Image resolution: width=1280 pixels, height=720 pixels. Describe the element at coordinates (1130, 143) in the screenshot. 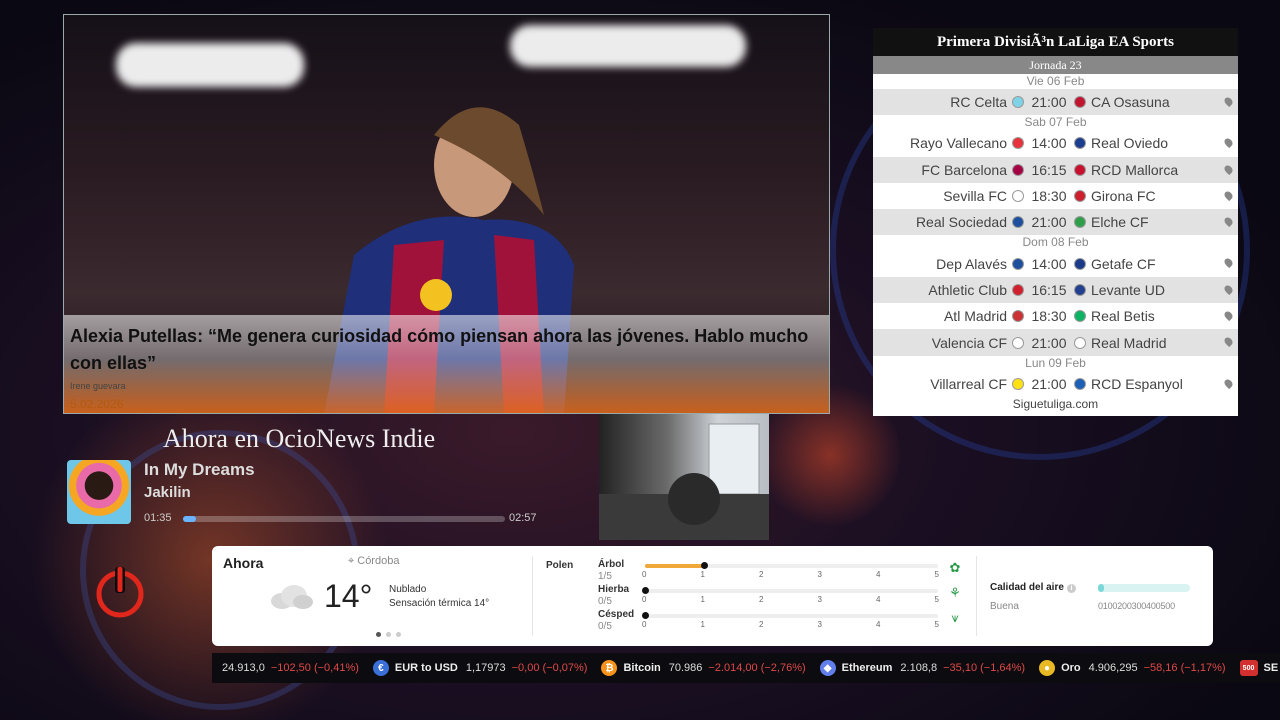

I see `away-team: Real Oviedo` at that location.